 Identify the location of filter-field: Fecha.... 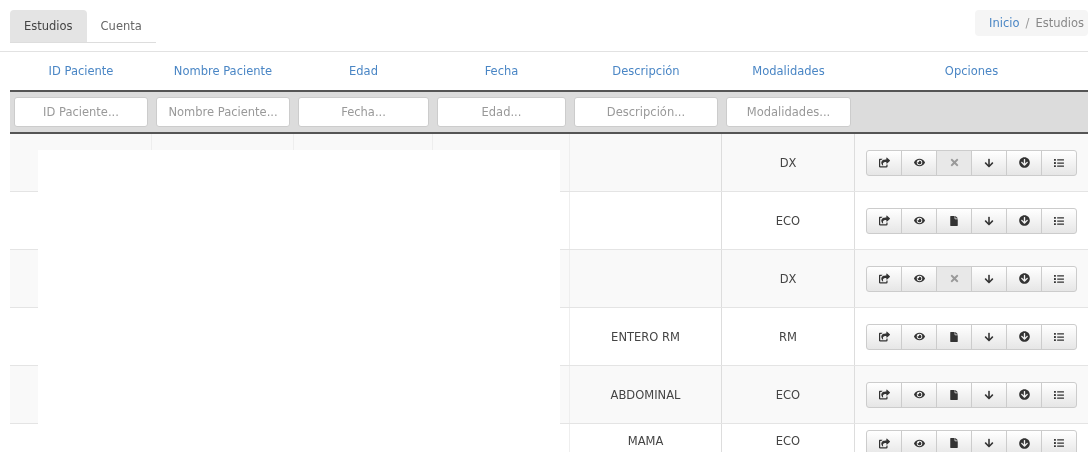
(363, 112).